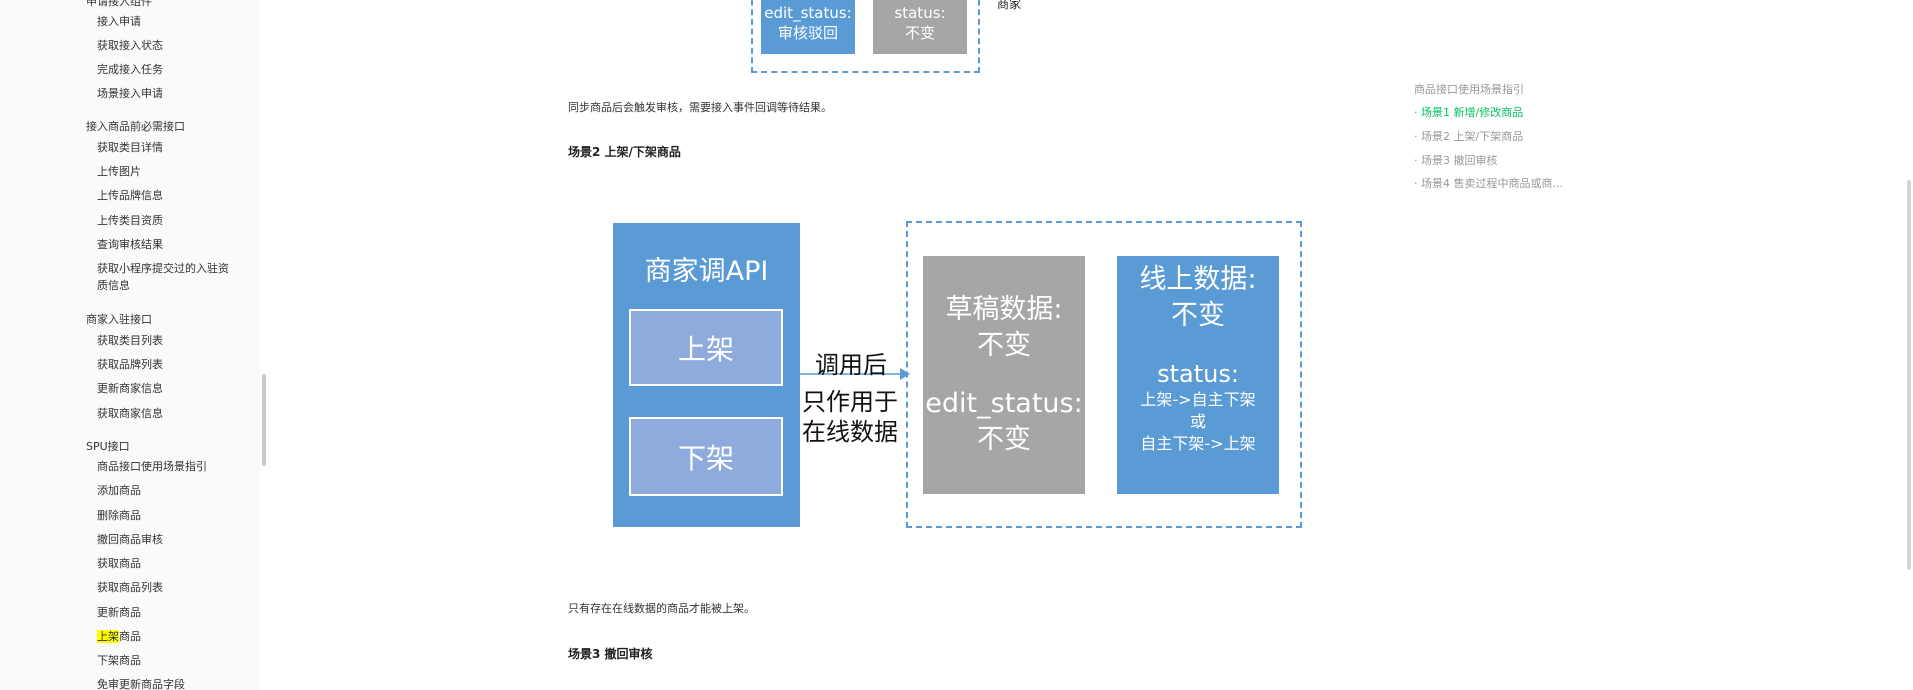 The width and height of the screenshot is (1913, 690). Describe the element at coordinates (130, 244) in the screenshot. I see `sidebar-item: 查询审核结果` at that location.